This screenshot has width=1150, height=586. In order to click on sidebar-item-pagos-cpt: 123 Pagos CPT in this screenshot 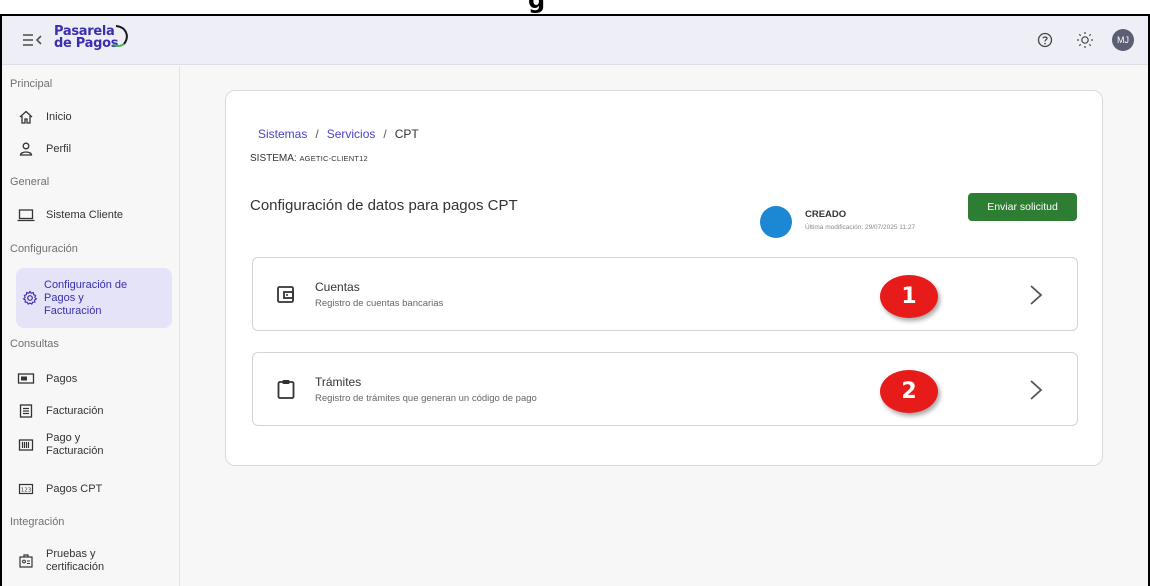, I will do `click(94, 489)`.